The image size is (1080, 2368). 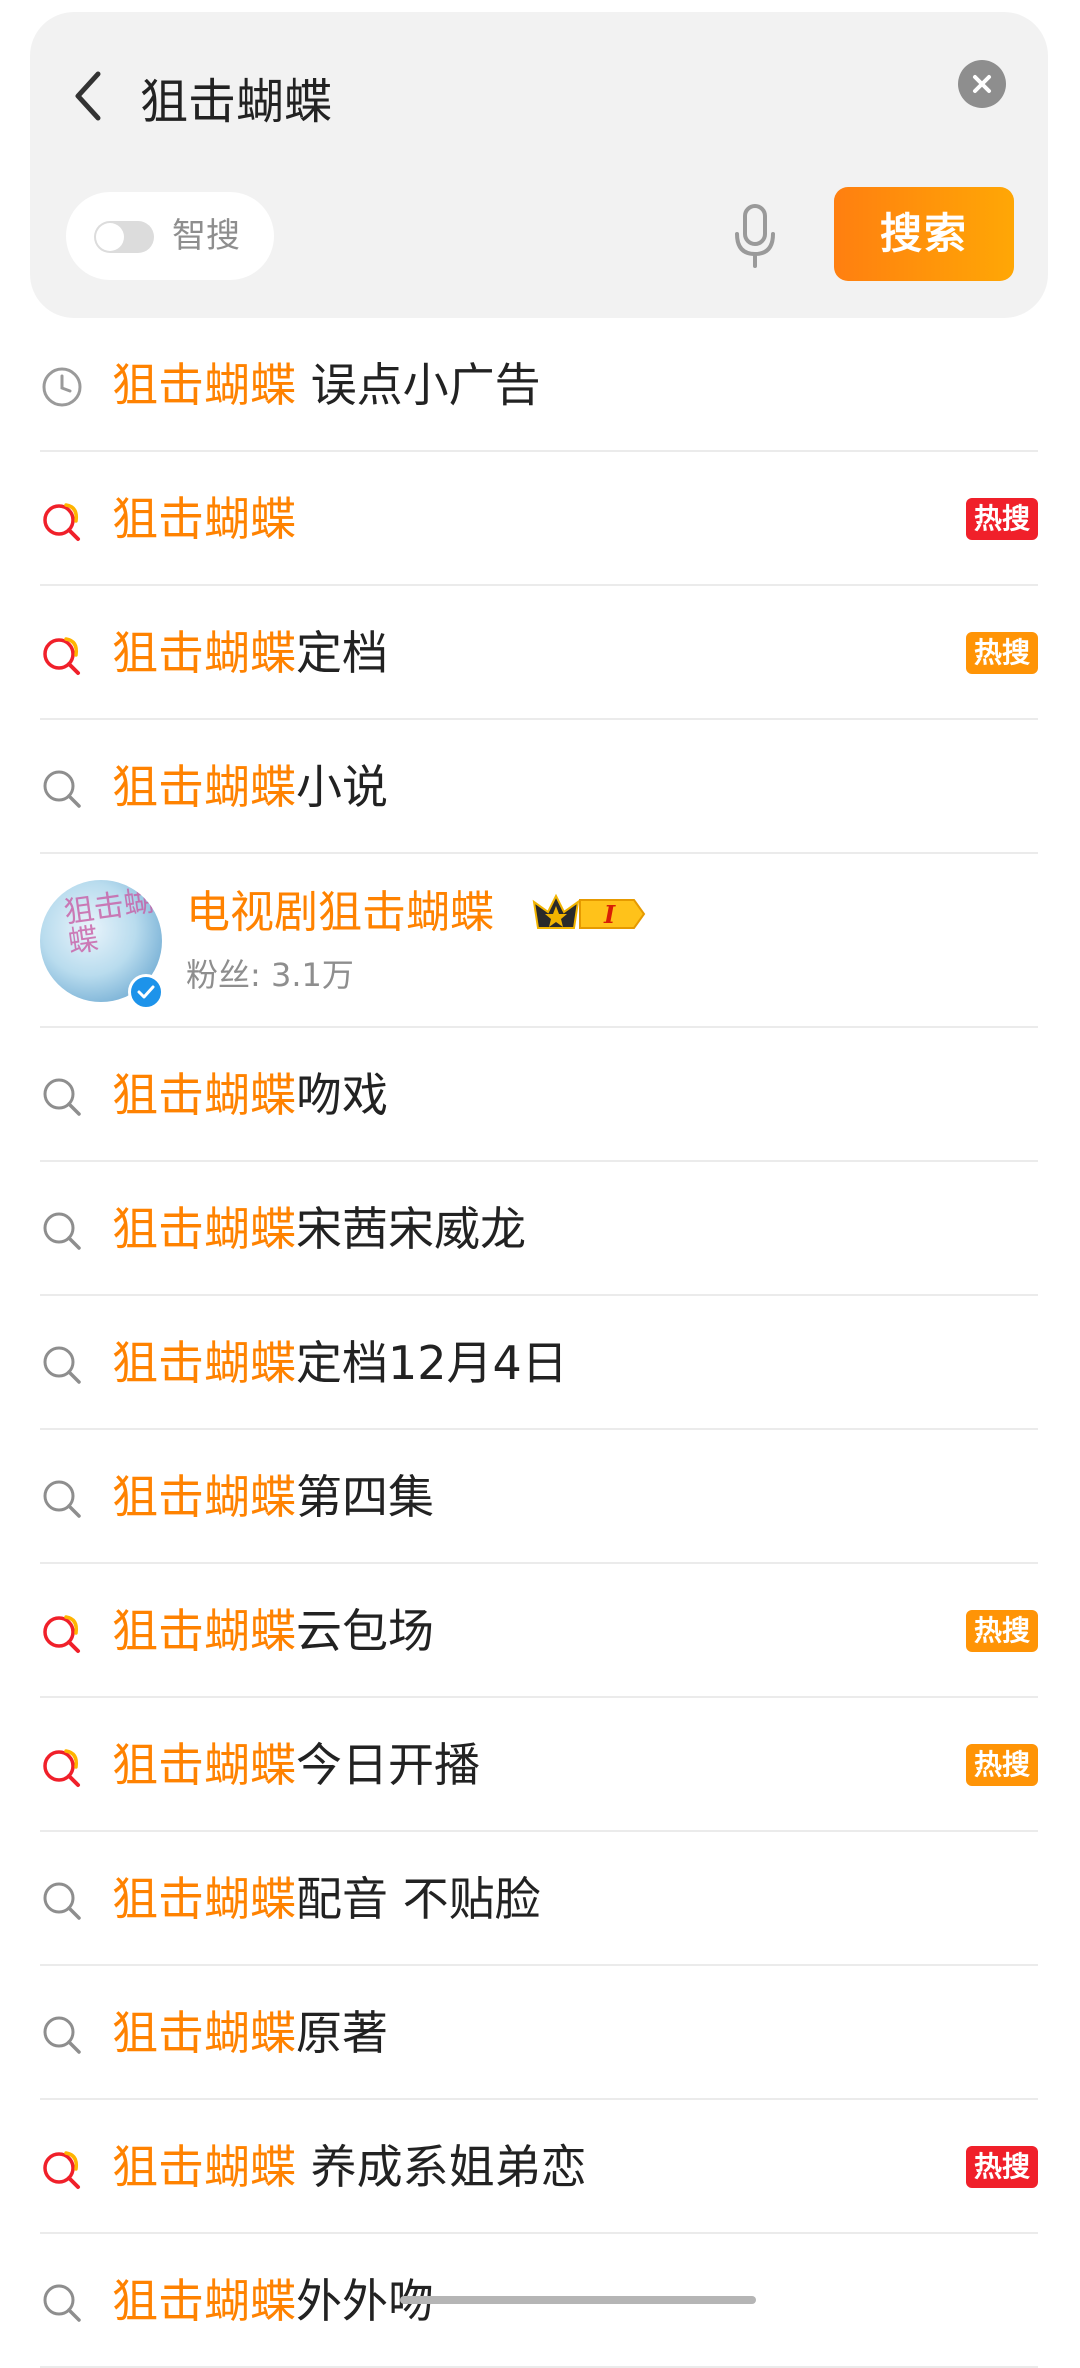 I want to click on suggestion-item: 狙击蝴蝶吻戏, so click(x=540, y=1095).